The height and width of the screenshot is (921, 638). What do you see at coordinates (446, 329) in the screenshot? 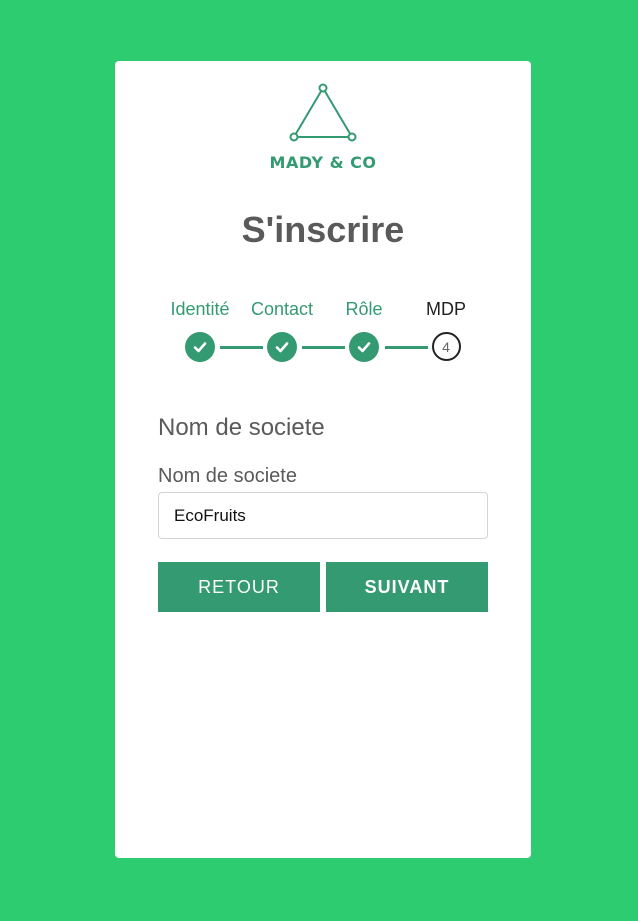
I see `step-mdp: MDP 4` at bounding box center [446, 329].